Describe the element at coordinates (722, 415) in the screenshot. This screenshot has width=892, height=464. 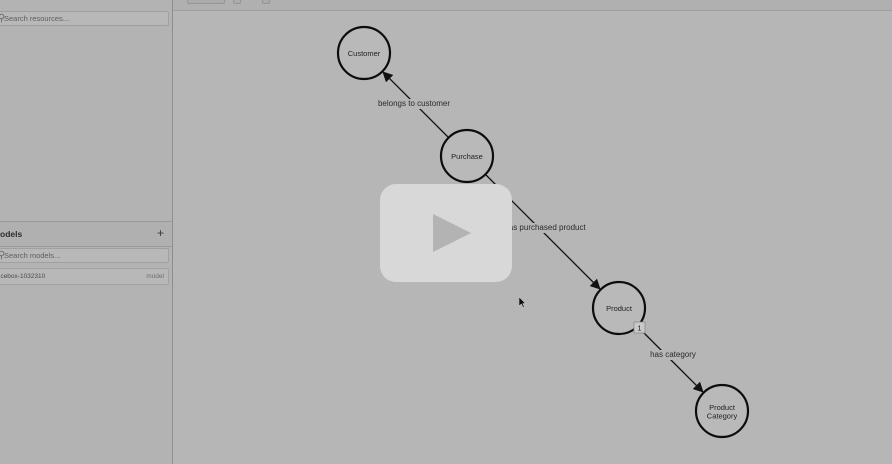
I see `node-label: Category` at that location.